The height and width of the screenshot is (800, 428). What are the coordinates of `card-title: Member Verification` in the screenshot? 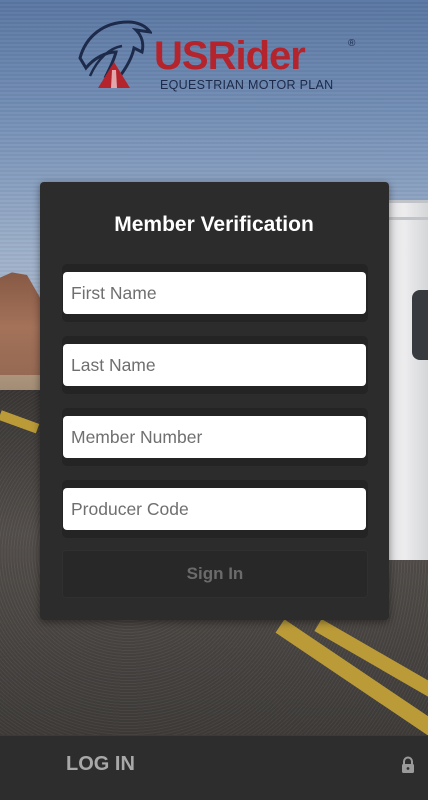 It's located at (214, 224).